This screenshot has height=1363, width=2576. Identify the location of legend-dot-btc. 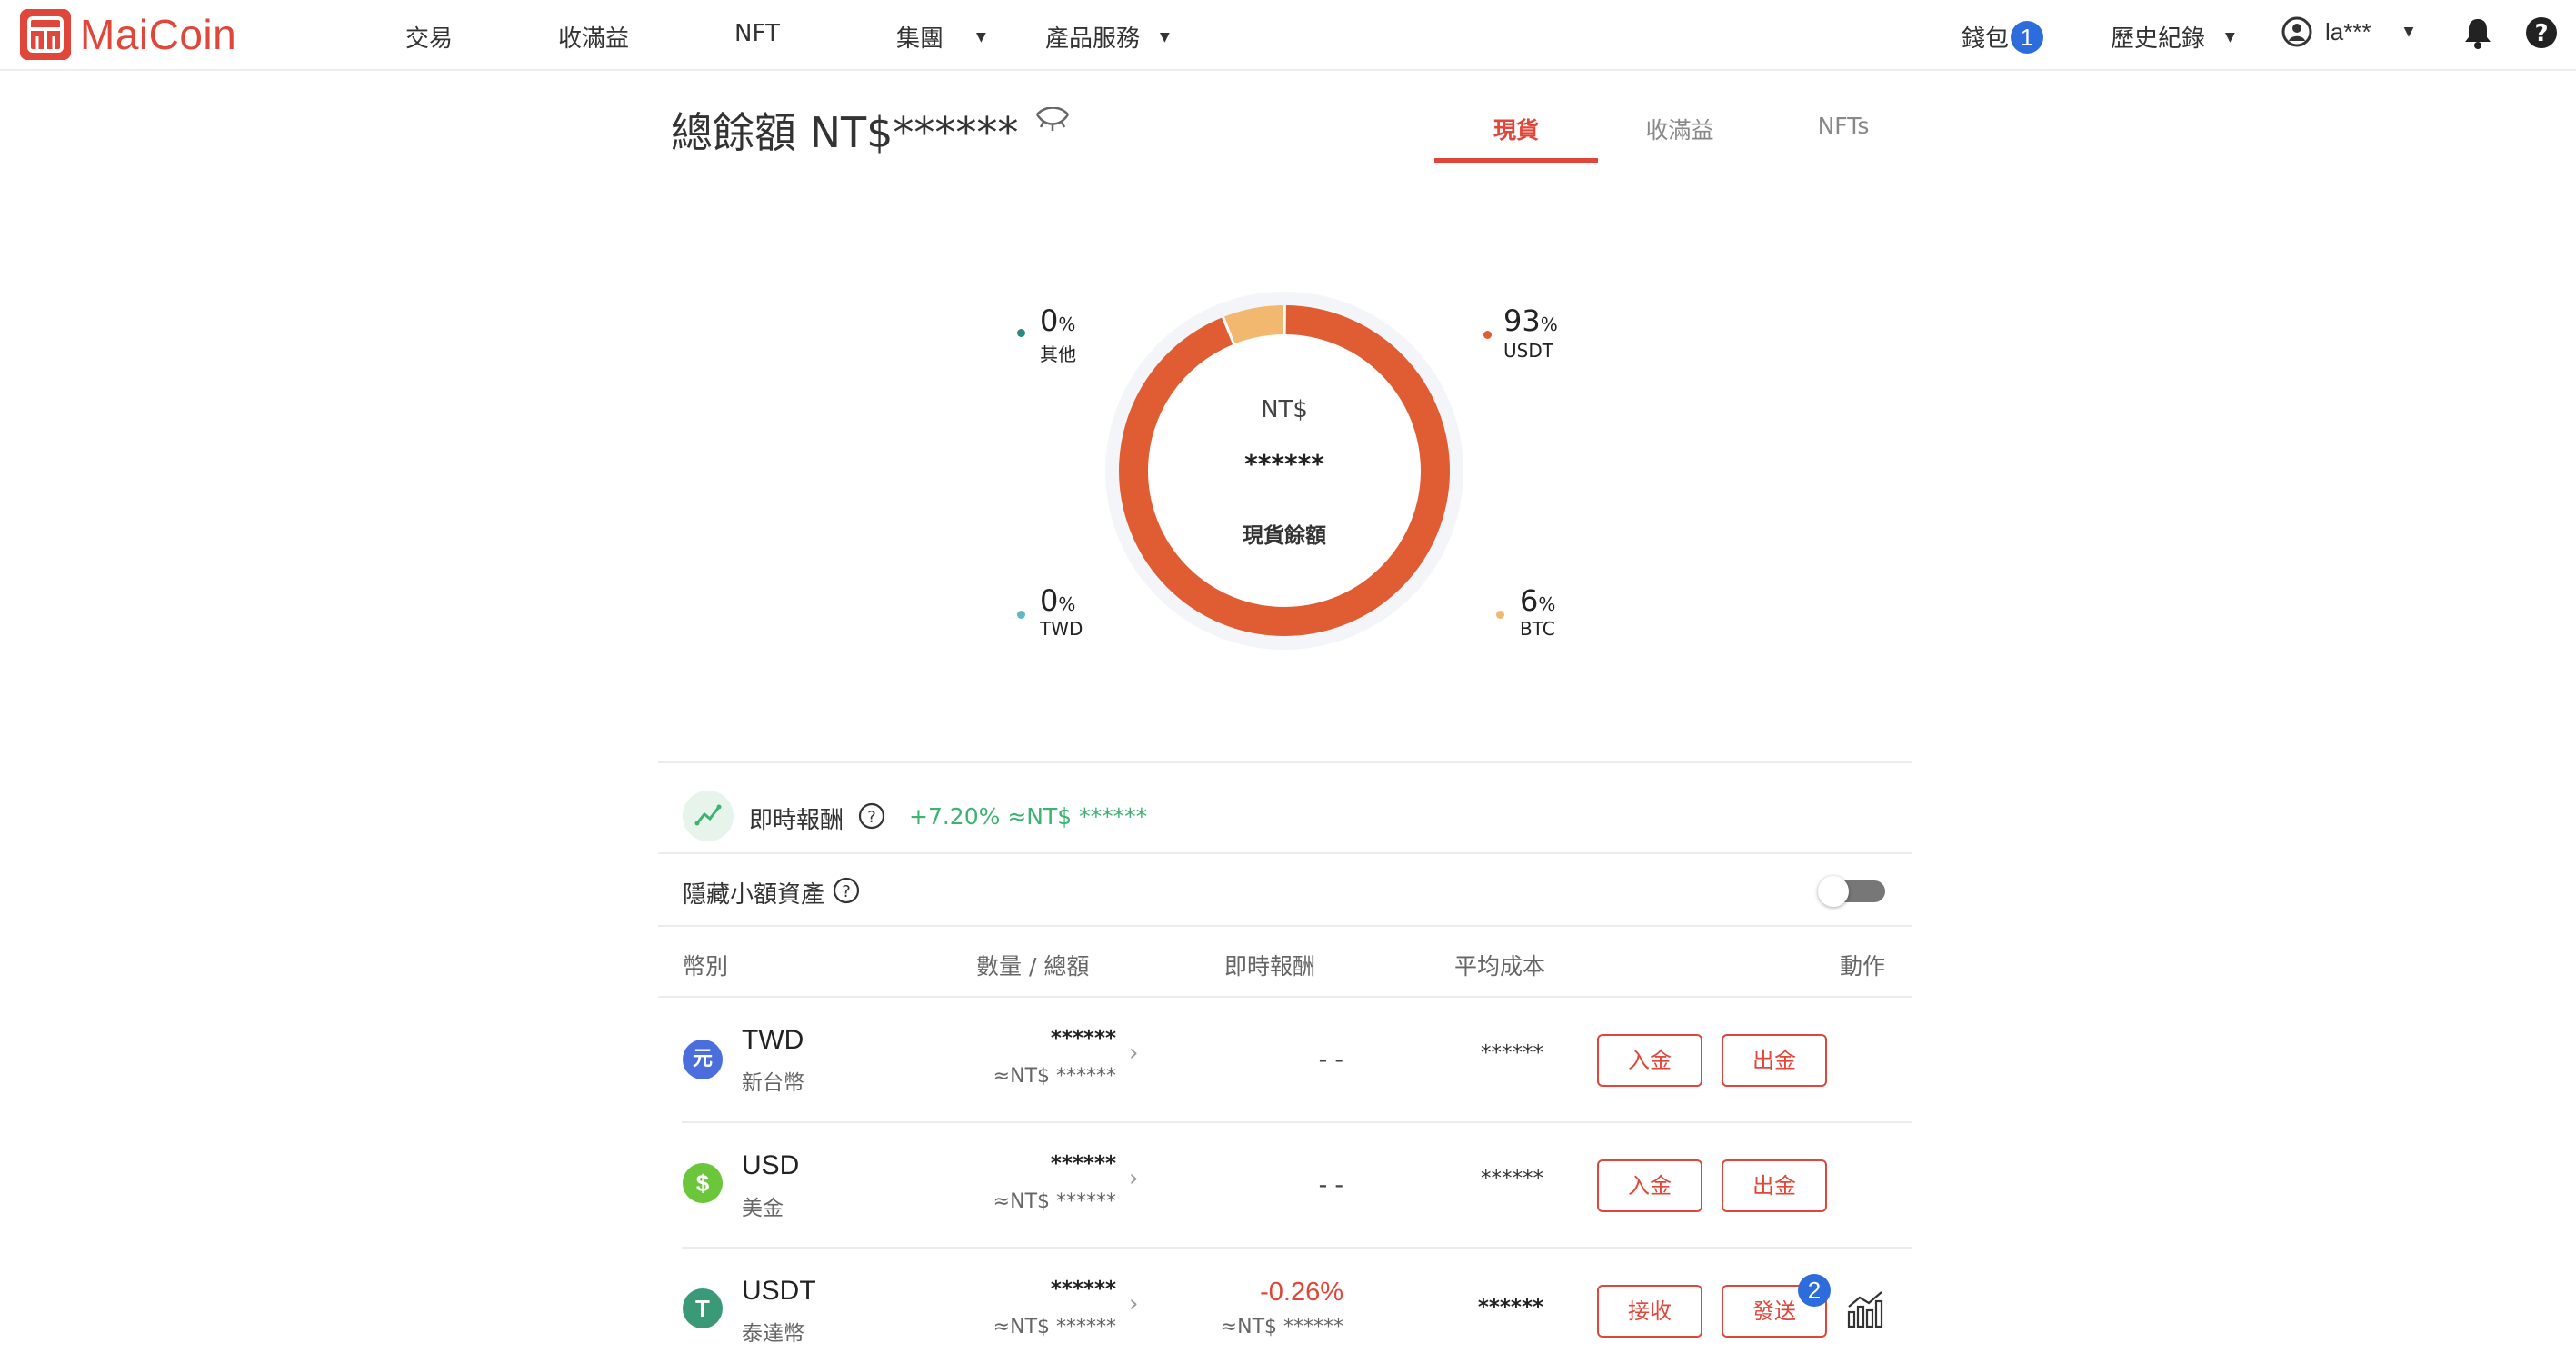
(1500, 615).